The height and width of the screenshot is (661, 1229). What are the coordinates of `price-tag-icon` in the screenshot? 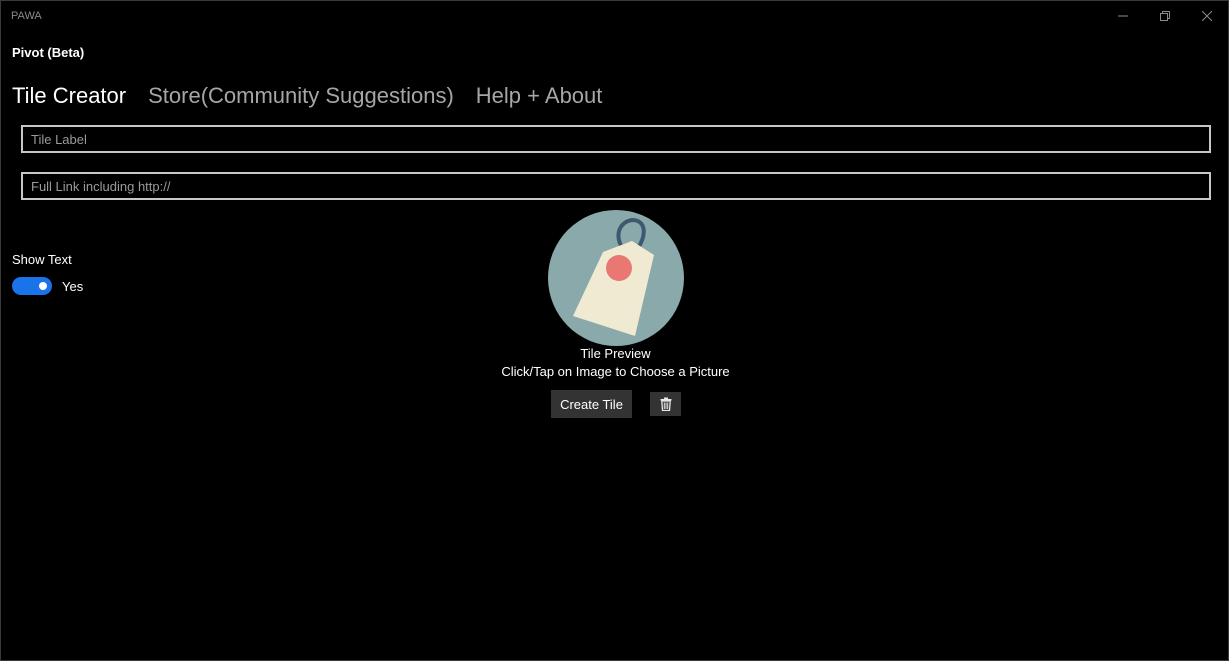 It's located at (616, 278).